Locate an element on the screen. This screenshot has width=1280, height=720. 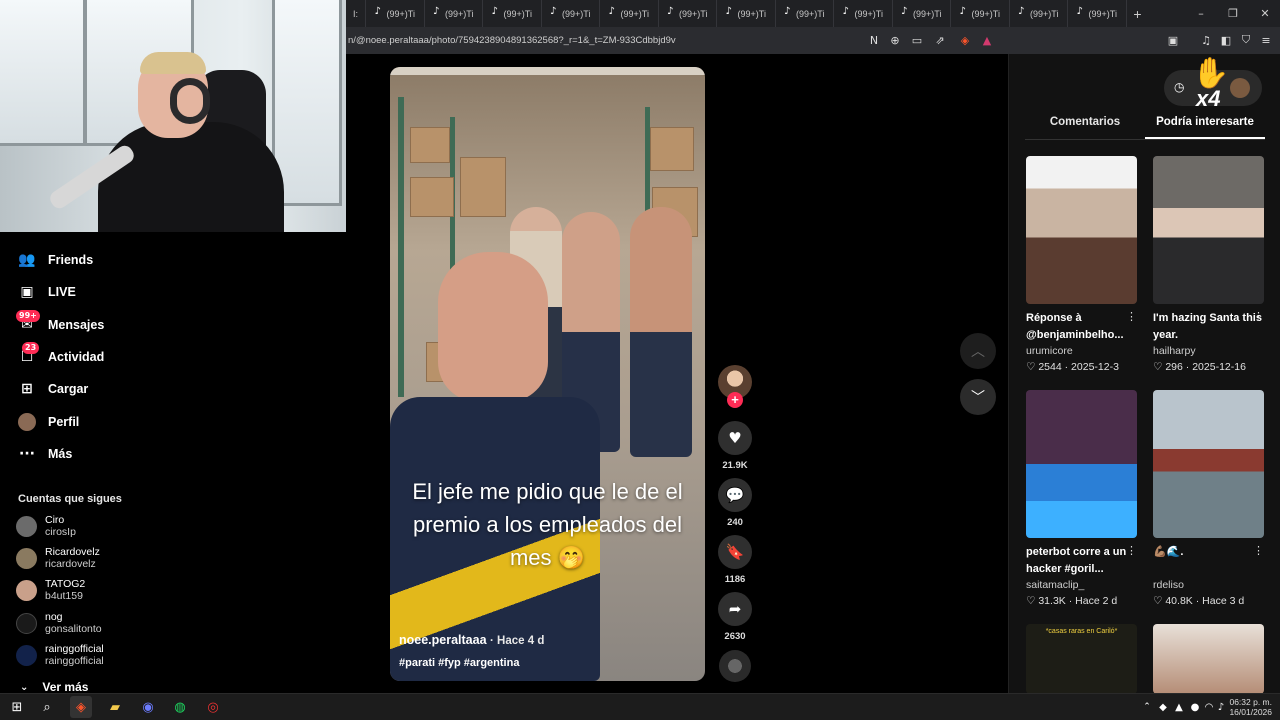
search-icon: ⌕ is located at coordinates (47, 707).